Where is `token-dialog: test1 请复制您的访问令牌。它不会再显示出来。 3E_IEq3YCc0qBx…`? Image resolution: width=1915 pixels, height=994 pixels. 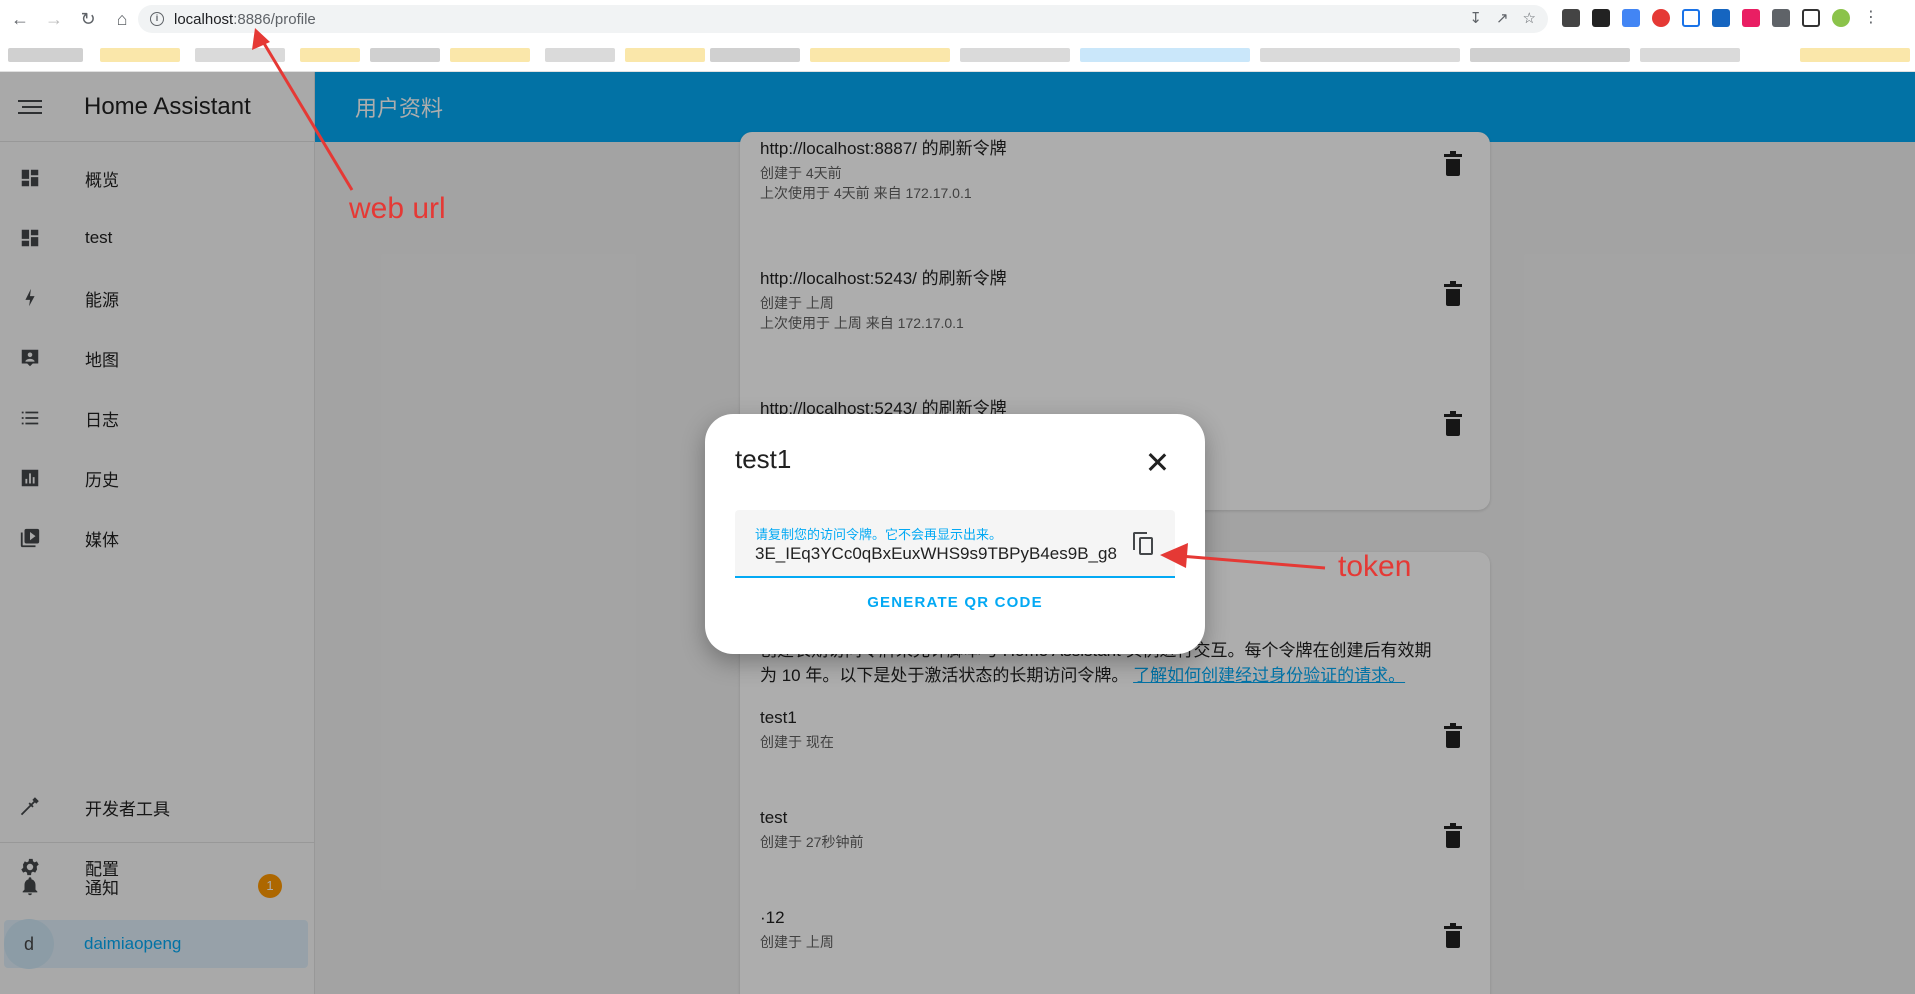 token-dialog: test1 请复制您的访问令牌。它不会再显示出来。 3E_IEq3YCc0qBx… is located at coordinates (955, 534).